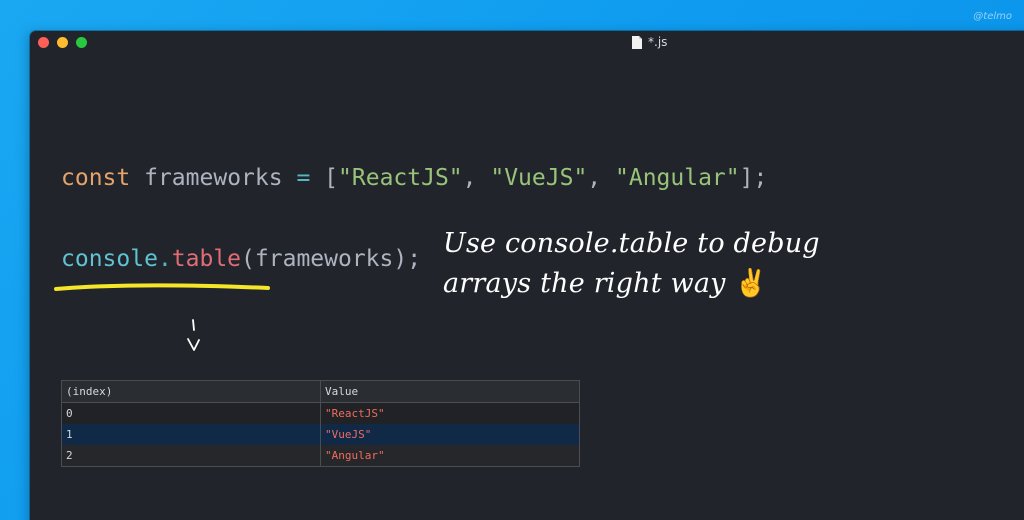 The height and width of the screenshot is (520, 1024). Describe the element at coordinates (191, 413) in the screenshot. I see `row-index-cell: 0` at that location.